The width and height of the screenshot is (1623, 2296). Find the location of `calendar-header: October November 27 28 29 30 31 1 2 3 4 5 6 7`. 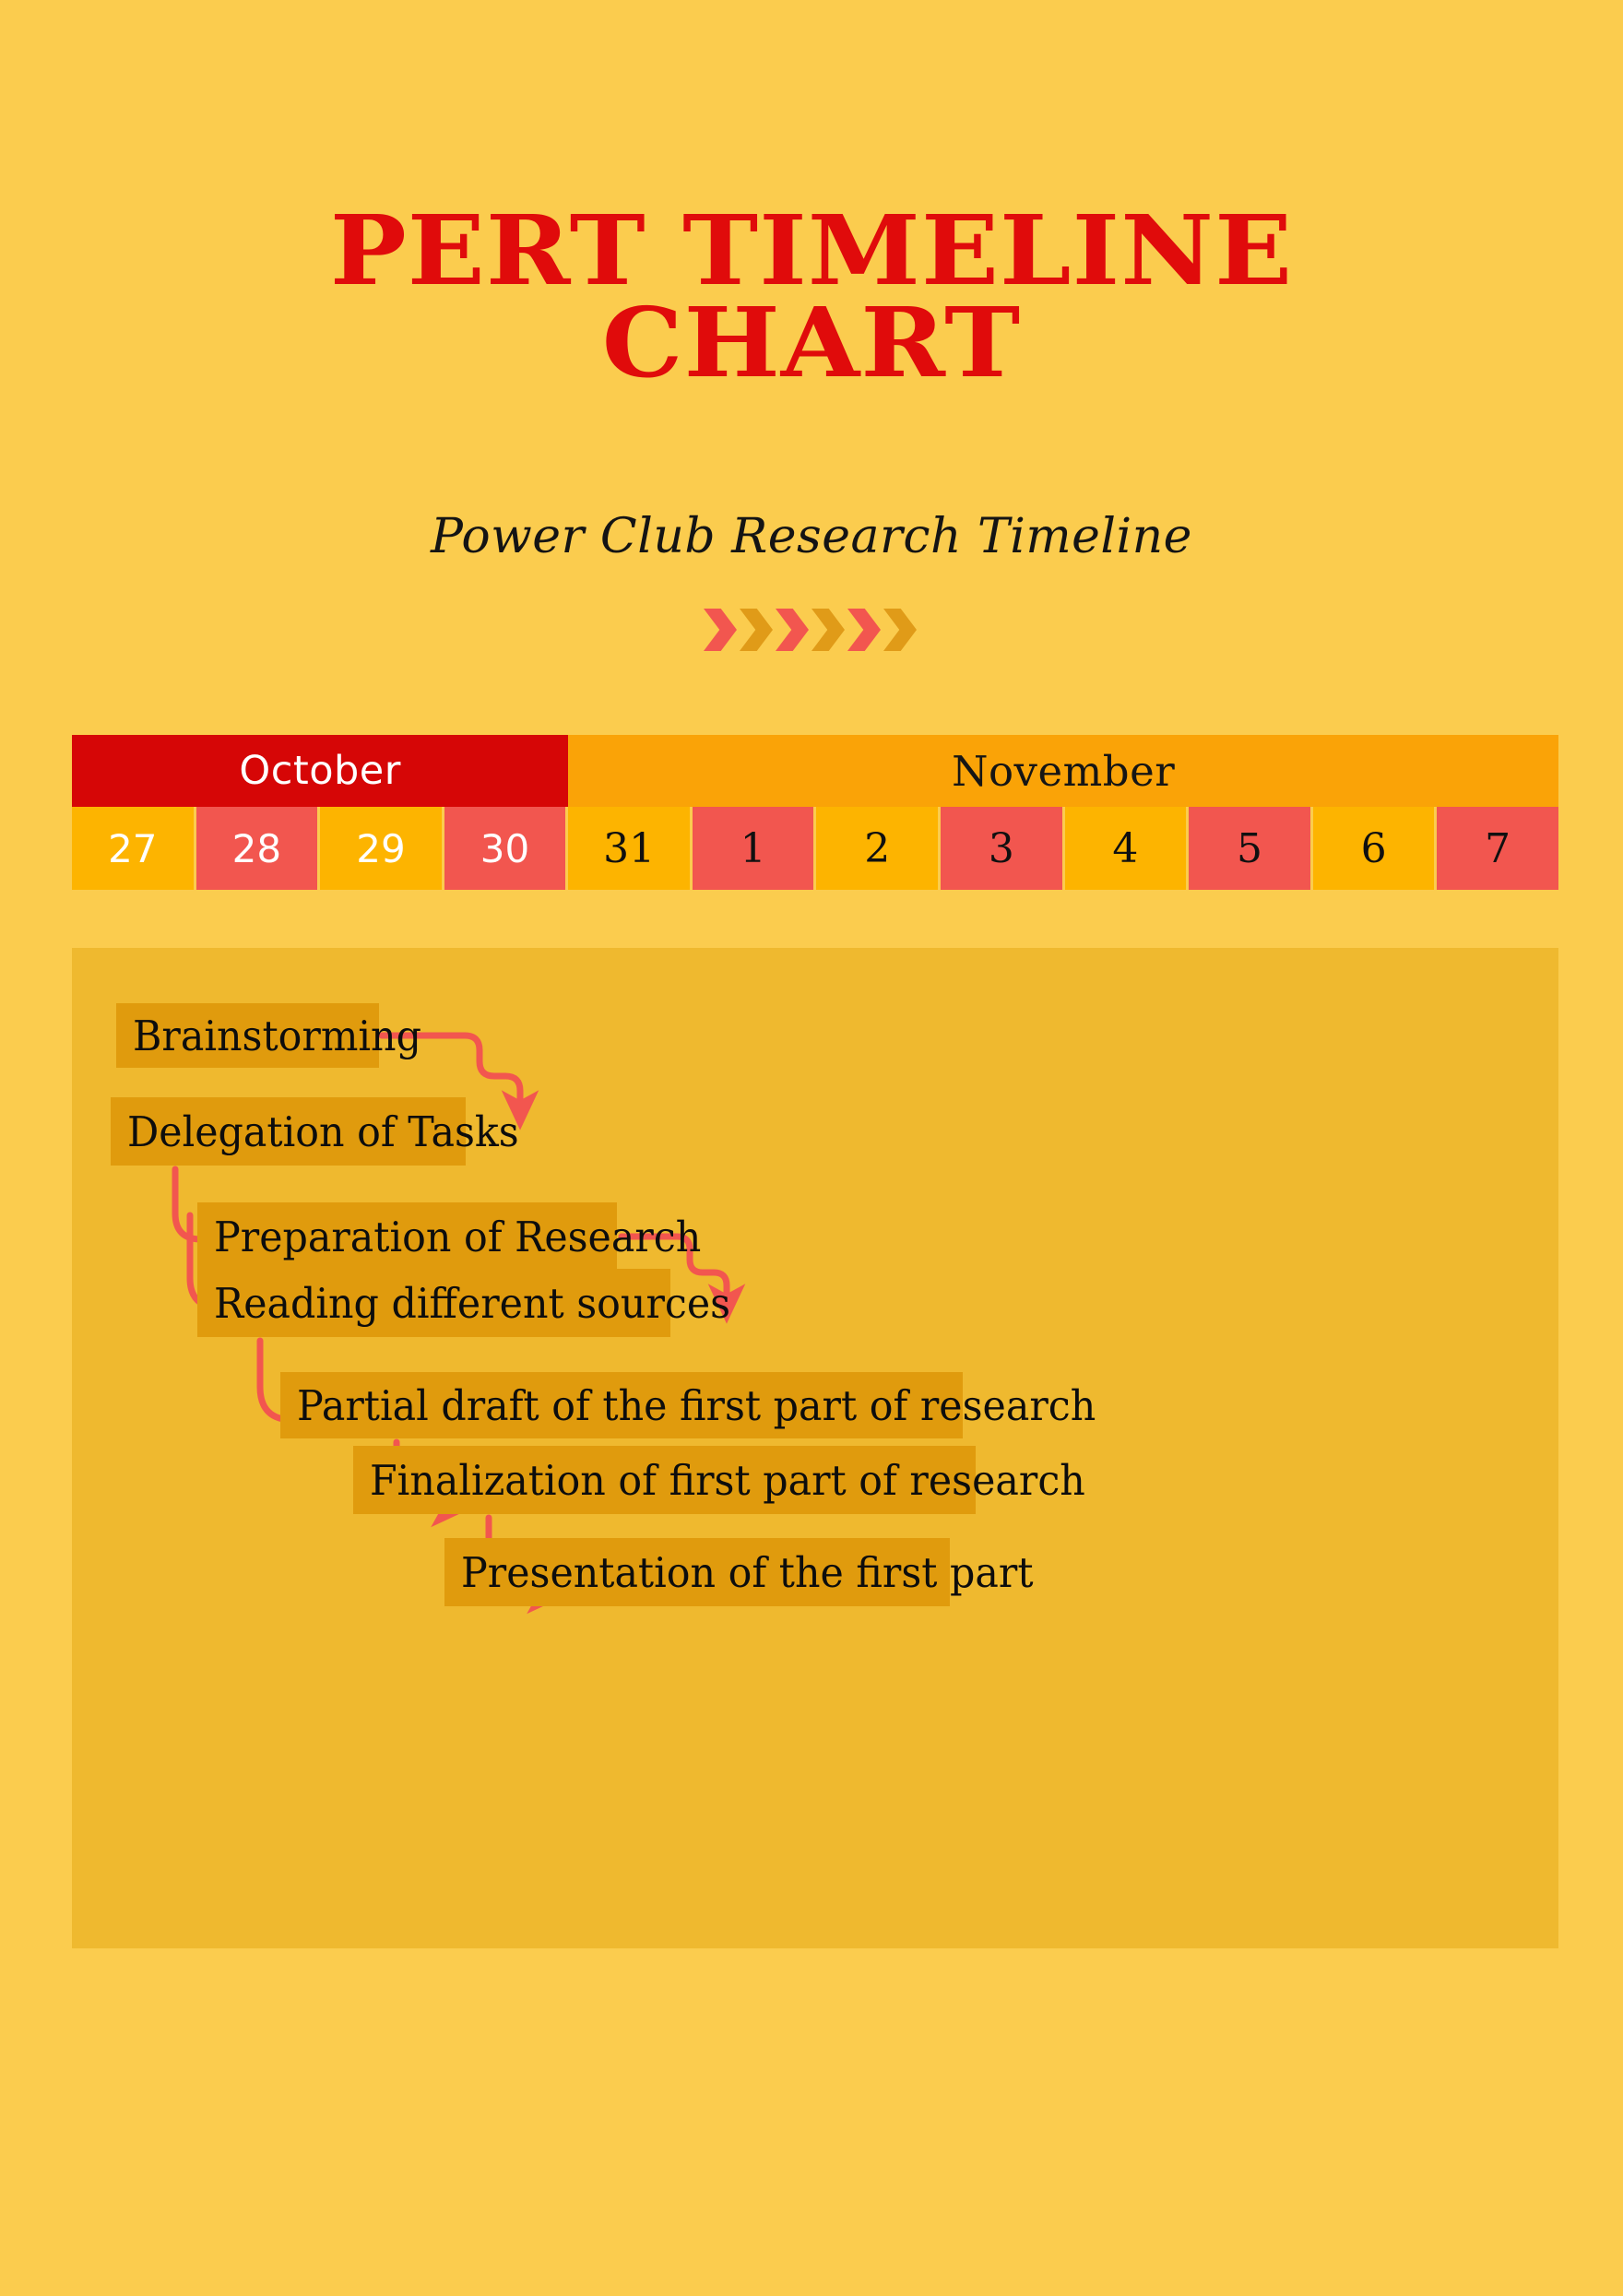

calendar-header: October November 27 28 29 30 31 1 2 3 4 5 6 7 is located at coordinates (815, 812).